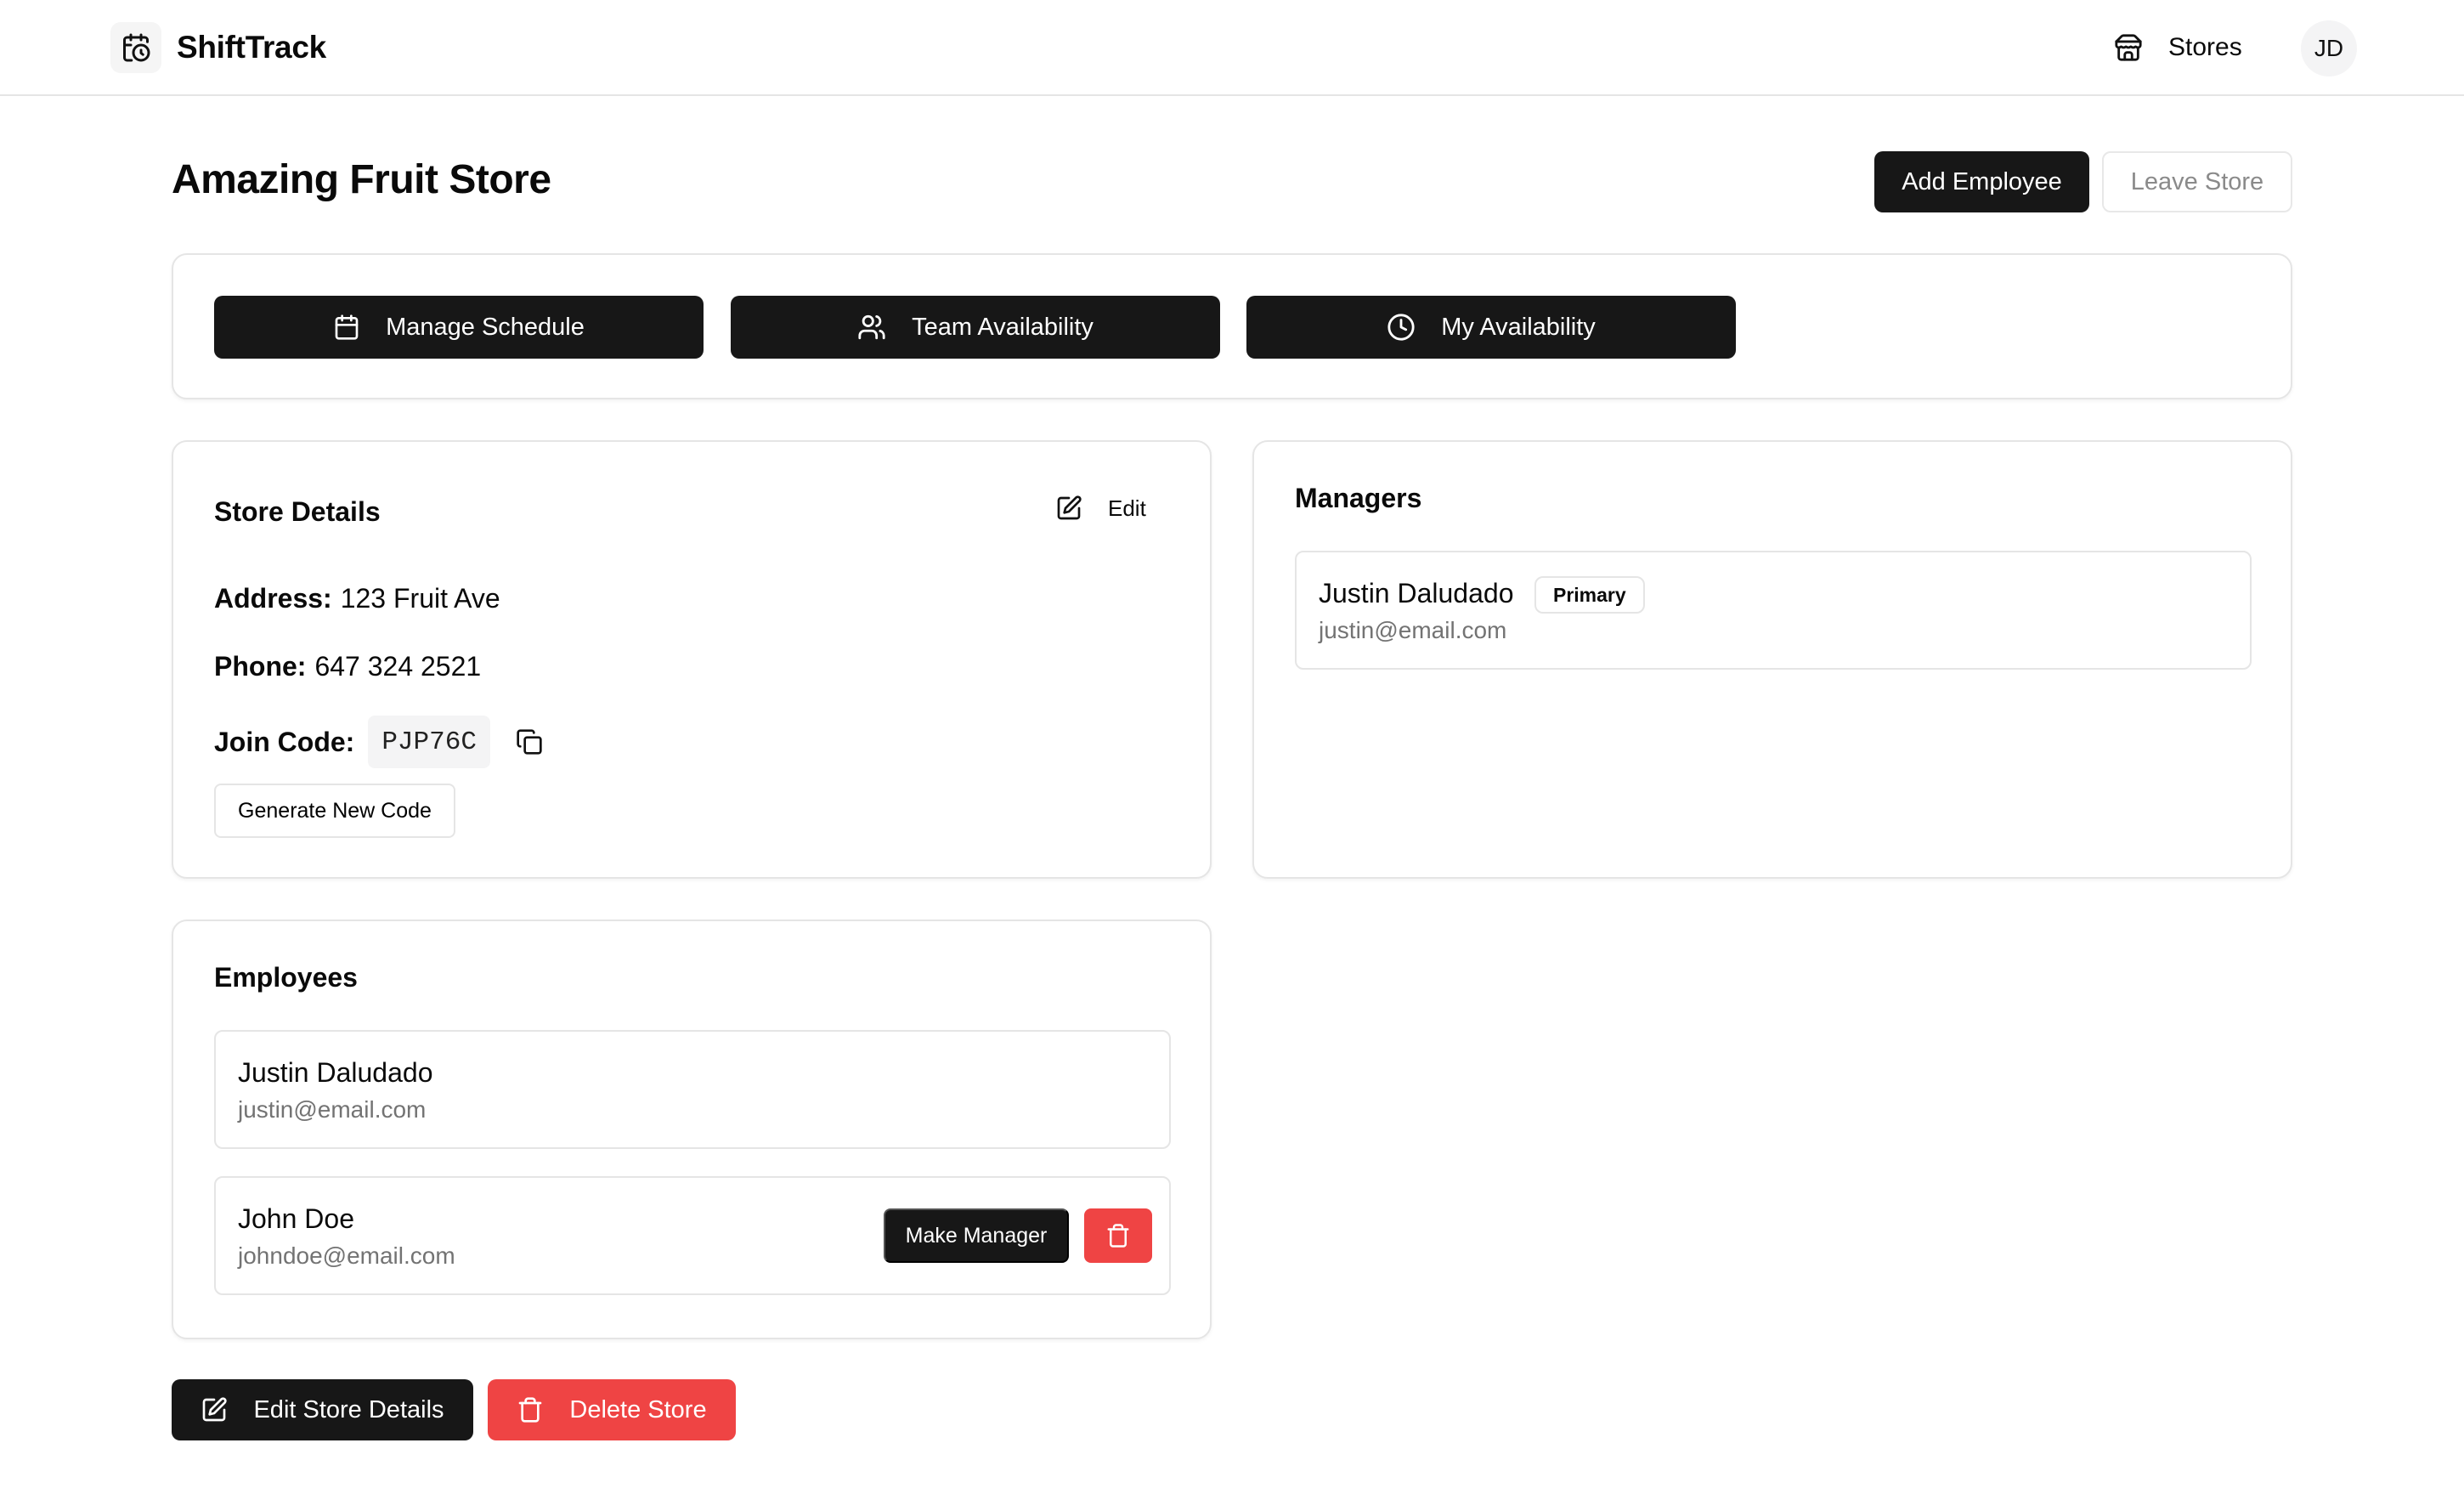 The width and height of the screenshot is (2464, 1494). I want to click on calendar-clock-icon, so click(135, 47).